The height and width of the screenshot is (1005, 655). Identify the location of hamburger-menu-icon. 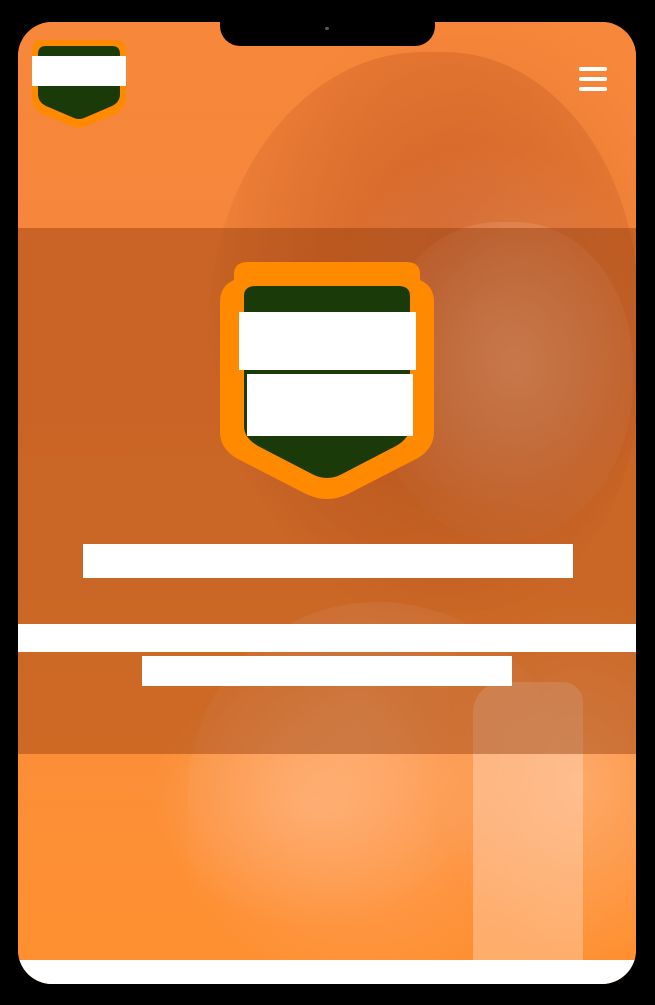
(593, 79).